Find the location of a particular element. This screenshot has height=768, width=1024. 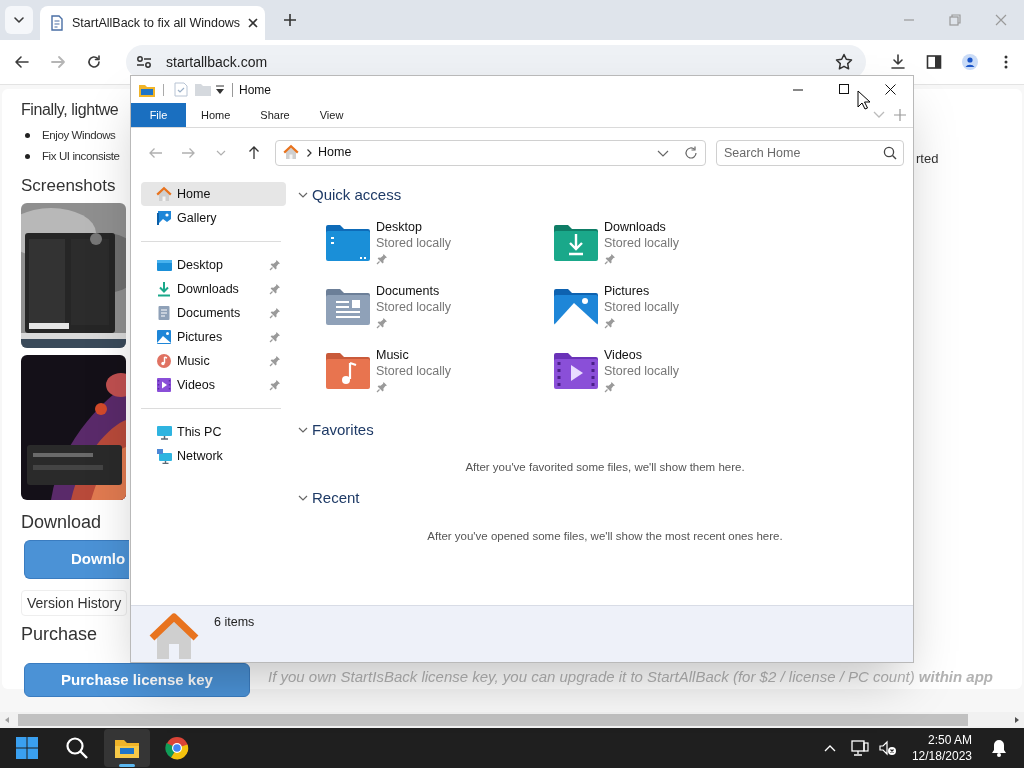

new-tab-button is located at coordinates (290, 20).